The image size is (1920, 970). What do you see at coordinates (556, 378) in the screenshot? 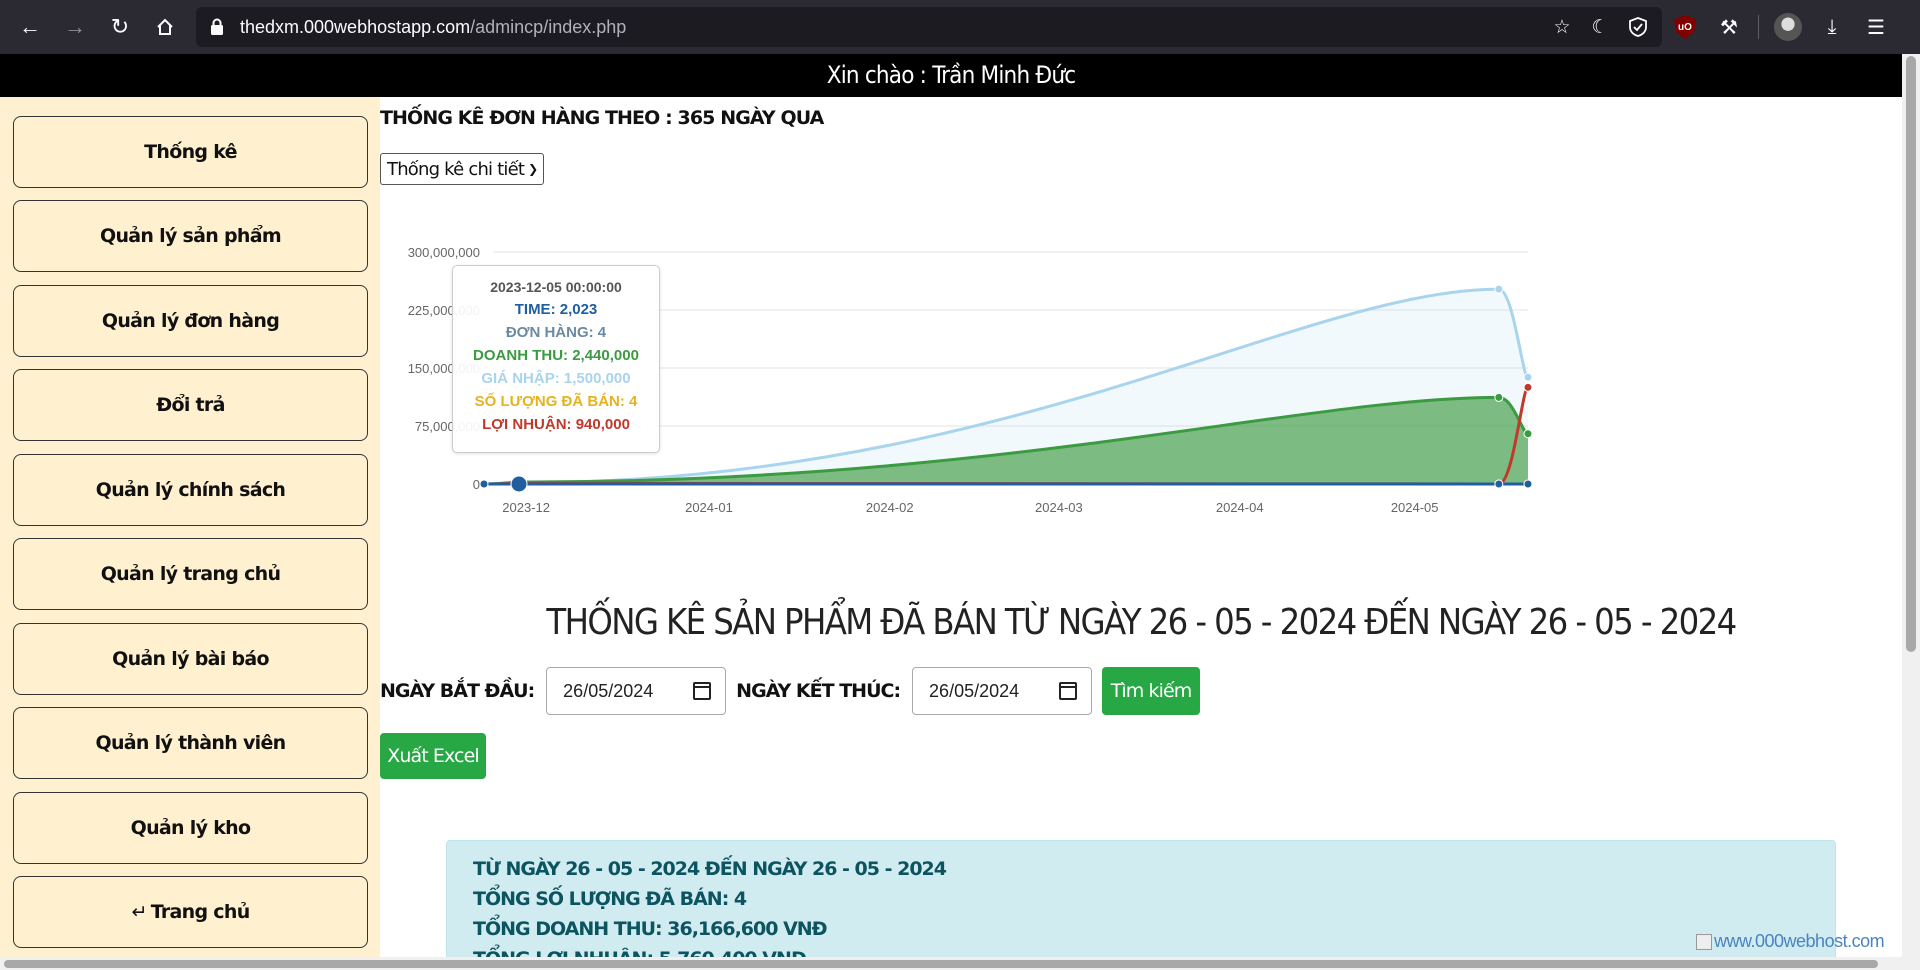
I see `tooltip-line: GIÁ NHẬP: 1,500,000` at bounding box center [556, 378].